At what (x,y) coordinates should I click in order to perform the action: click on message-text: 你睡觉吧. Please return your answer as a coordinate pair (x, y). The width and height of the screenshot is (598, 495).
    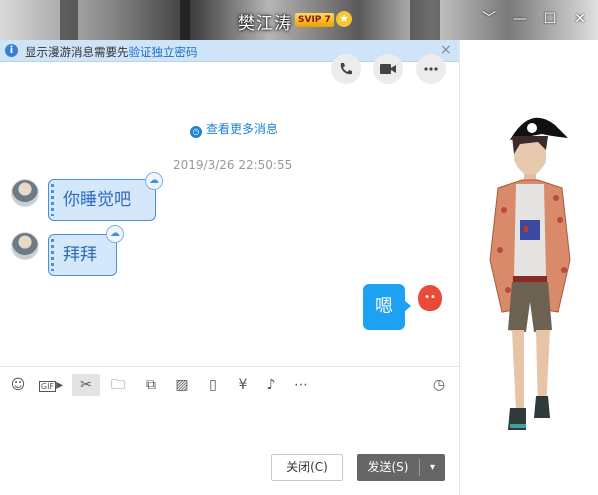
    Looking at the image, I should click on (97, 200).